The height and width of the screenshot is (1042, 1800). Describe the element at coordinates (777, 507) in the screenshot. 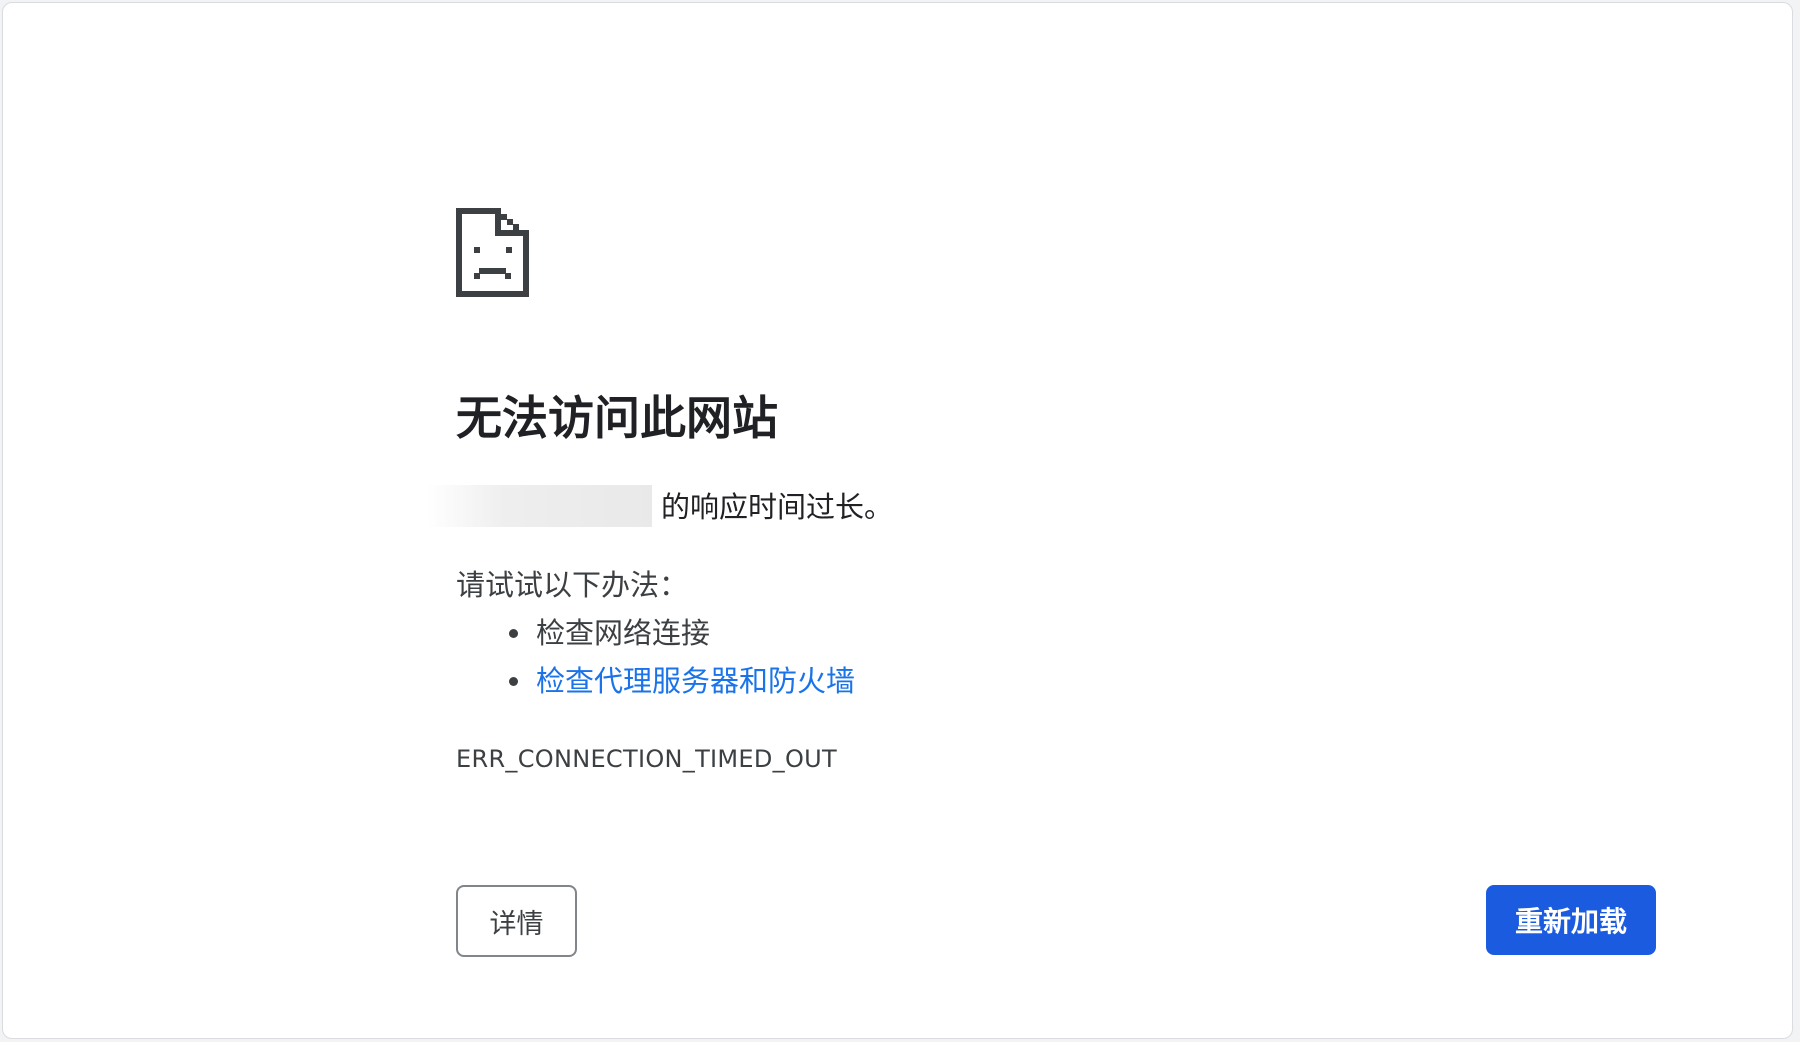

I see `summary-text: 的响应时间过长。` at that location.